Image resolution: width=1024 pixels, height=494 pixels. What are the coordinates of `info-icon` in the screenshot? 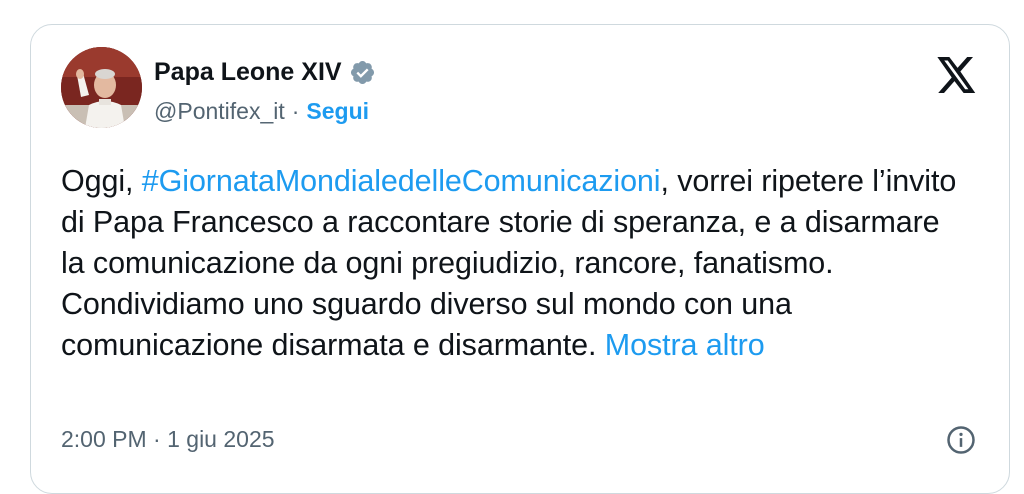 It's located at (961, 440).